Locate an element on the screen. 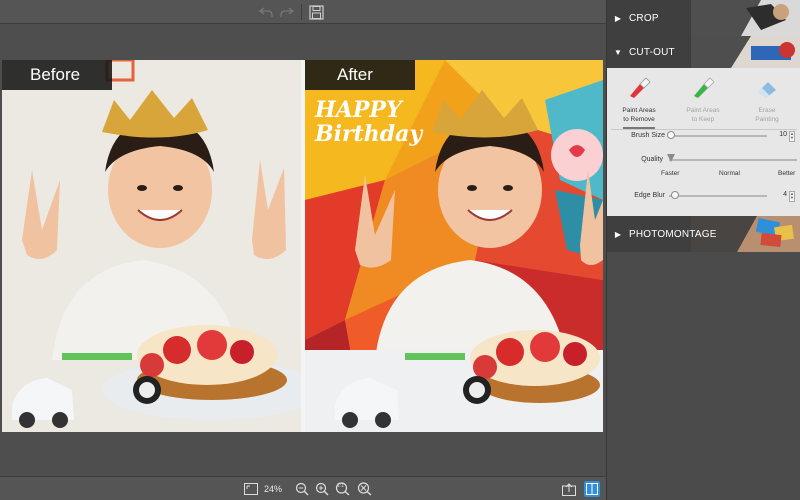  paint-remove-label-1: Paint Areas is located at coordinates (639, 110).